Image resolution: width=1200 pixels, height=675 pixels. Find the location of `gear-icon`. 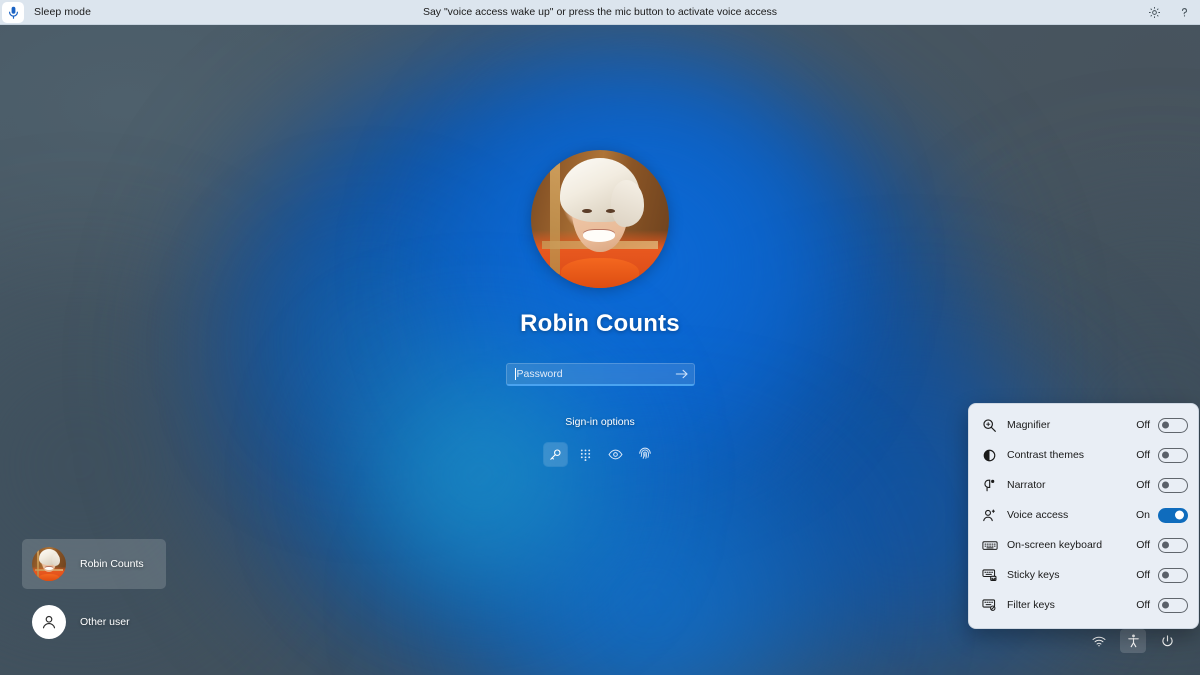

gear-icon is located at coordinates (1154, 12).